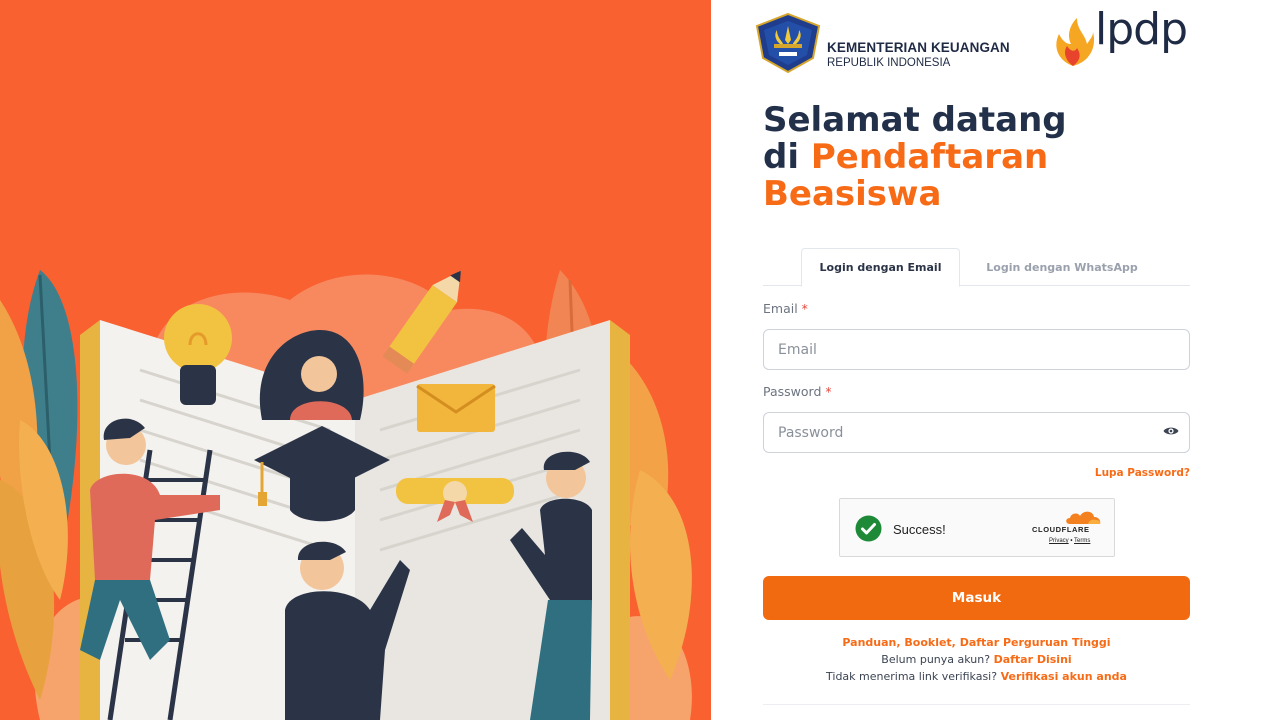  Describe the element at coordinates (1062, 267) in the screenshot. I see `tab-login-whatsapp: Login dengan WhatsApp` at that location.